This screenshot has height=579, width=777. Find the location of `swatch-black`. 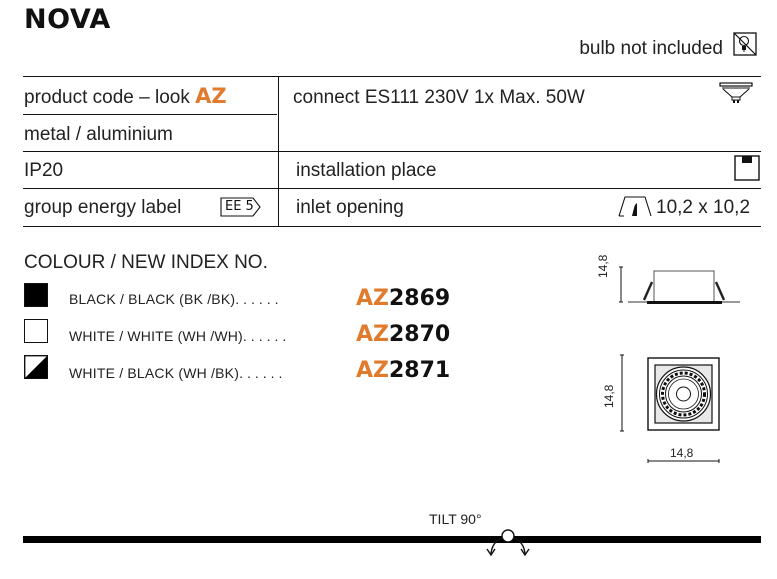

swatch-black is located at coordinates (36, 295).